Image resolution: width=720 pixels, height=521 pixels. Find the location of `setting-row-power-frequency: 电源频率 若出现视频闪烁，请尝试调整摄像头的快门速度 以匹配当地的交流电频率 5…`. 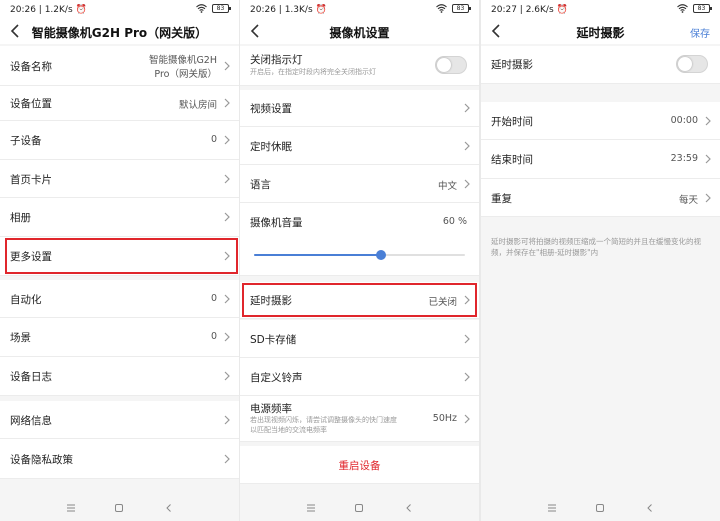

setting-row-power-frequency: 电源频率 若出现视频闪烁，请尝试调整摄像头的快门速度 以匹配当地的交流电频率 5… is located at coordinates (359, 419).